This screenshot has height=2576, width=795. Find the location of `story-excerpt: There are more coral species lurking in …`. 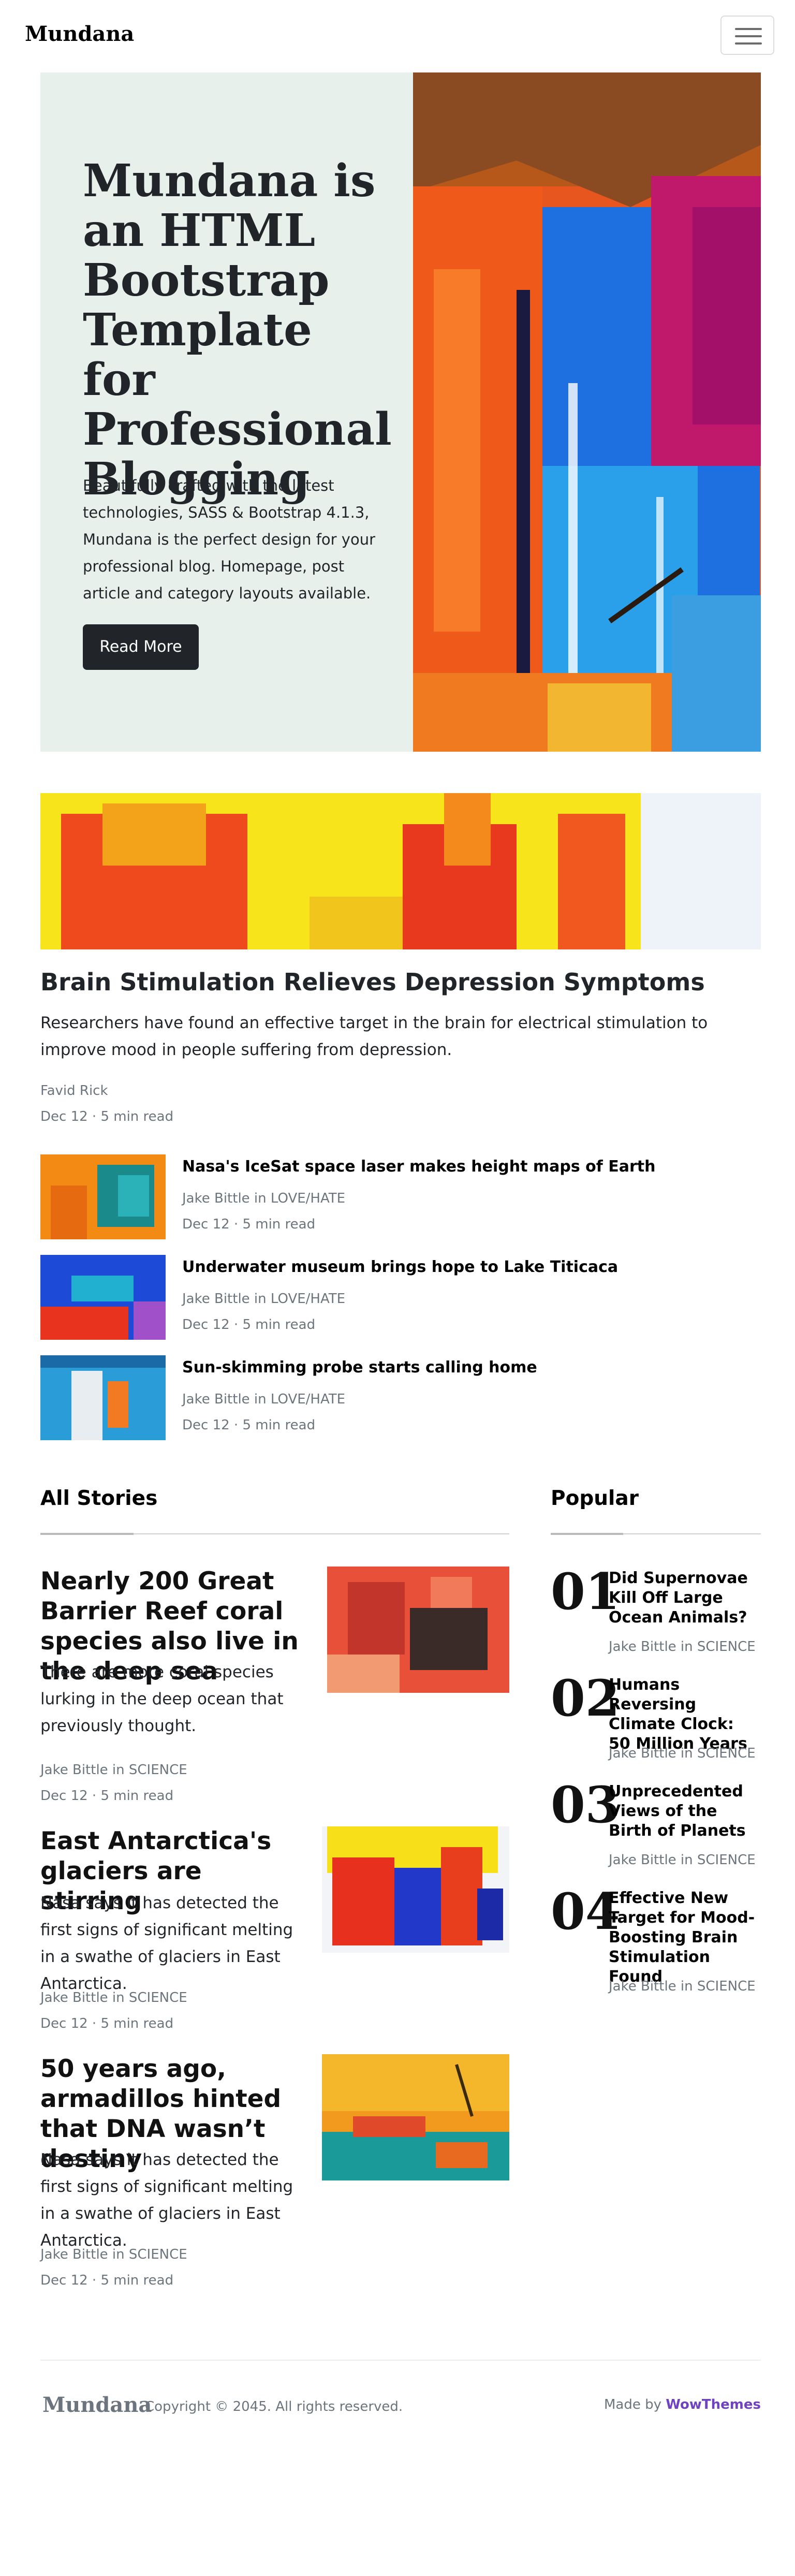

story-excerpt: There are more coral species lurking in … is located at coordinates (162, 1699).